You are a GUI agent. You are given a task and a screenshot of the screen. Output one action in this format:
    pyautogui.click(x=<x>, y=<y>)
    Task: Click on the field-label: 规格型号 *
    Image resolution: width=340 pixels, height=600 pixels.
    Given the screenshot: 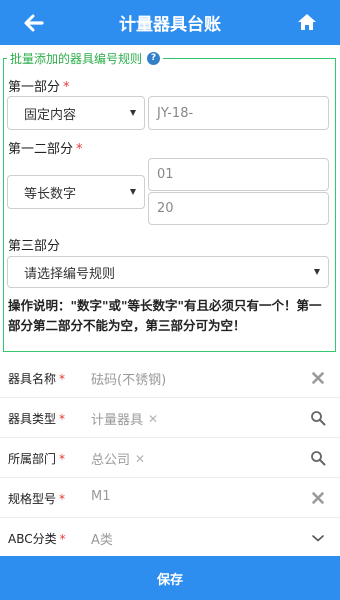 What is the action you would take?
    pyautogui.click(x=36, y=498)
    